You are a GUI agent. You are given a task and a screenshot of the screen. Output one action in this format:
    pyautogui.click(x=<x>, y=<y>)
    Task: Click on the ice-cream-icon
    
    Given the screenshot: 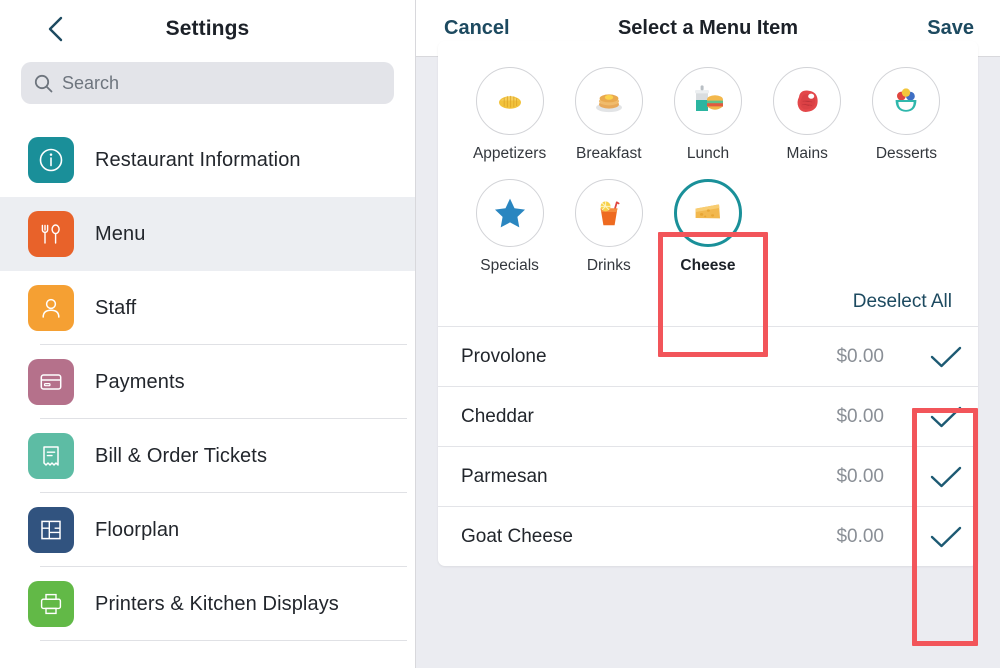 What is the action you would take?
    pyautogui.click(x=906, y=101)
    